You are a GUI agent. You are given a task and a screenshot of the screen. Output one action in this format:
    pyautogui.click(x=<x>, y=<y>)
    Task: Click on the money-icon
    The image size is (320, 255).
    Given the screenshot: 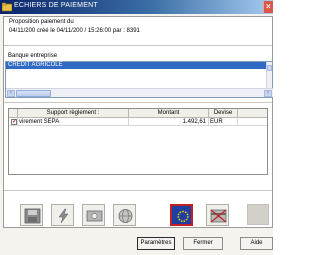 What is the action you would take?
    pyautogui.click(x=94, y=216)
    